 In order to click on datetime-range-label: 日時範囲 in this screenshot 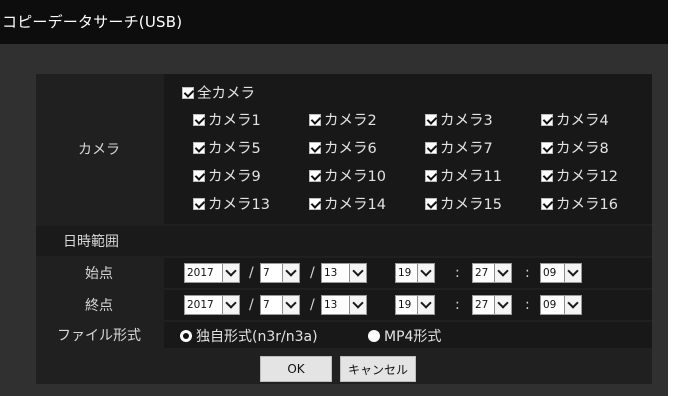, I will do `click(91, 242)`.